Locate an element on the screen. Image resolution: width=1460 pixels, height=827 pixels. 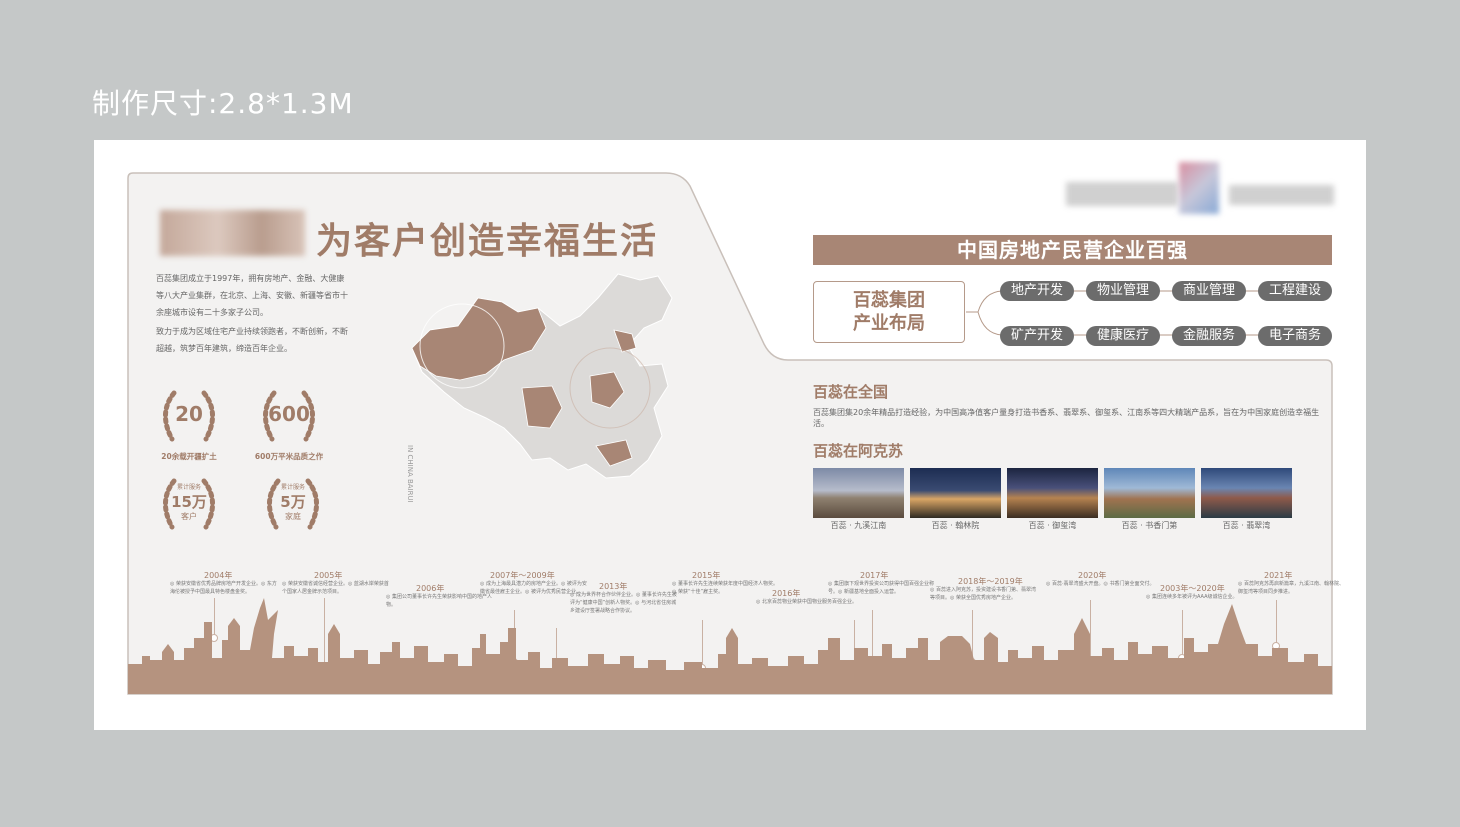
badge-families: 累计服务 5万 家庭 is located at coordinates (293, 505).